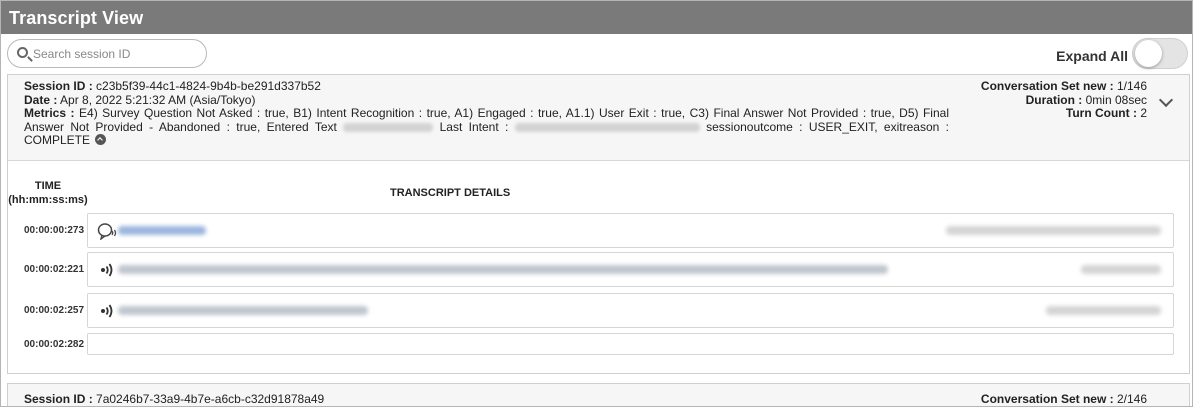 The image size is (1193, 407). Describe the element at coordinates (450, 193) in the screenshot. I see `transcript-details-header: TRANSCRIPT DETAILS` at that location.